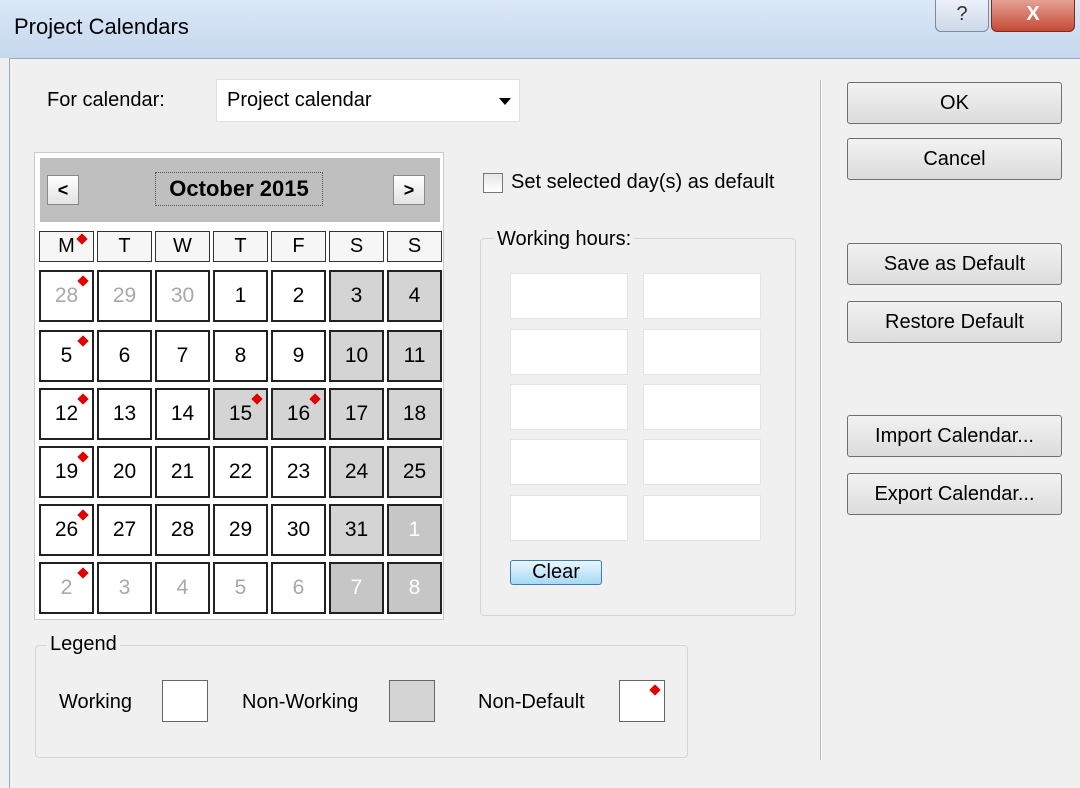  I want to click on day-cell: 24, so click(356, 472).